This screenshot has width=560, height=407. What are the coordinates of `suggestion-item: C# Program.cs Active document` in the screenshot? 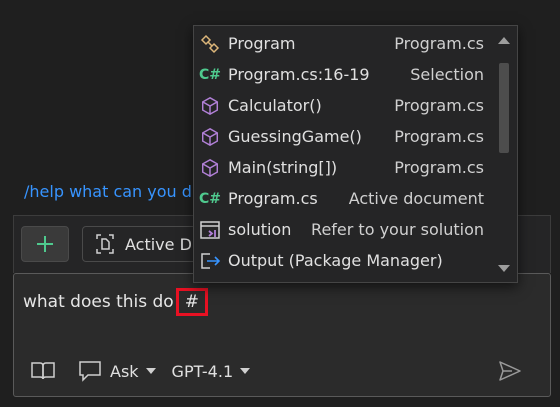 It's located at (342, 198).